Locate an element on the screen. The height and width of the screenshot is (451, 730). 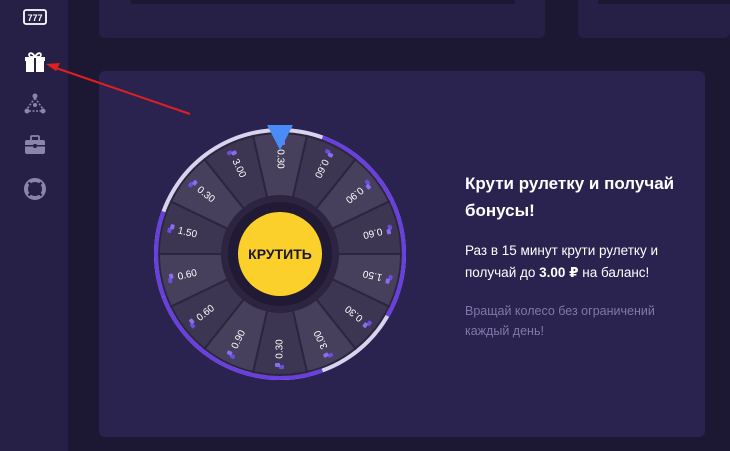
promo-title: Крути рулетку и получай бонусы! is located at coordinates (570, 197).